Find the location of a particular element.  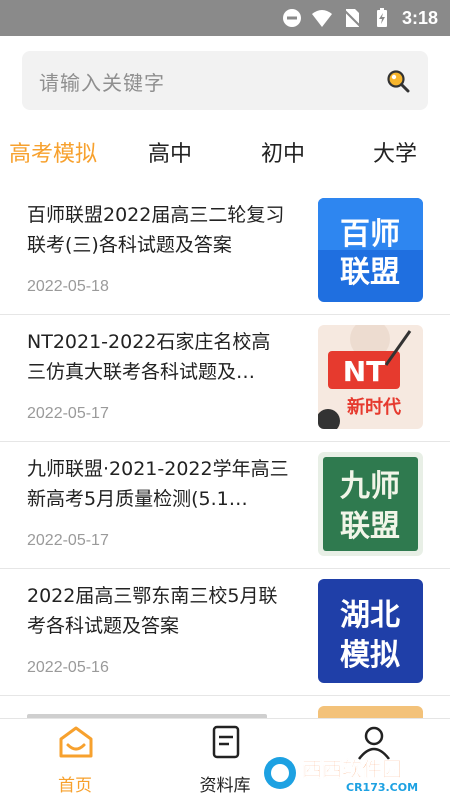

article-thumbnail: NT 新时代 is located at coordinates (370, 377).